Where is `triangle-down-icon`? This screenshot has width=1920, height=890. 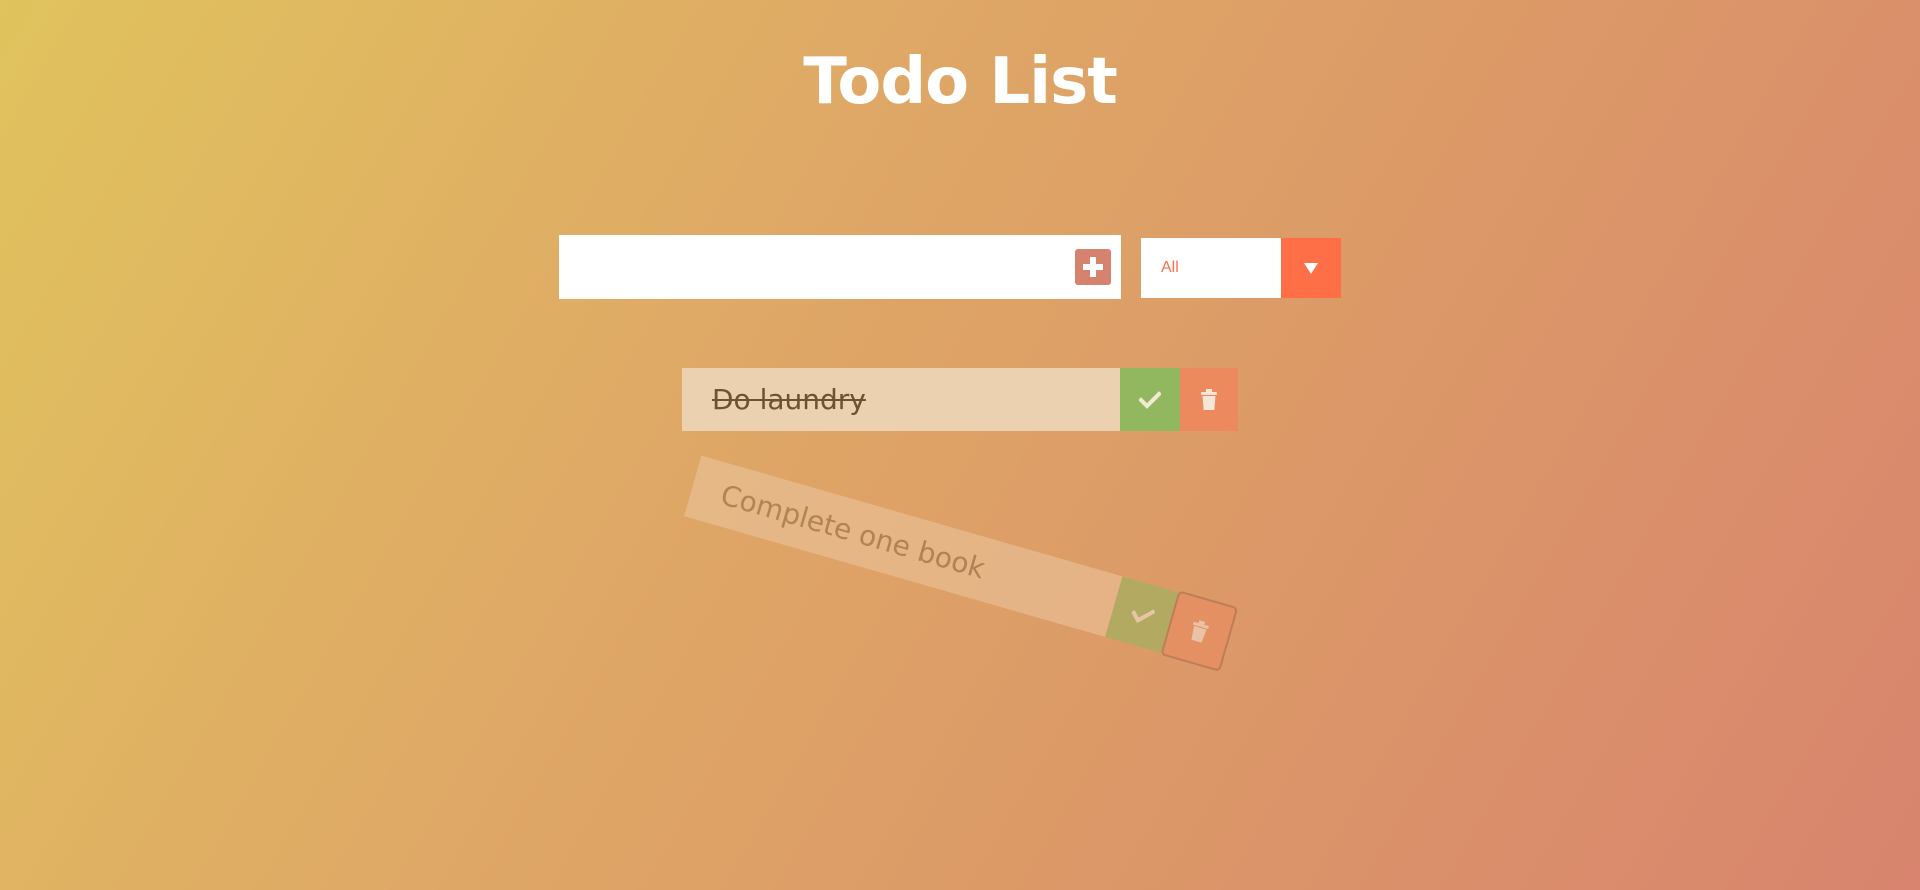
triangle-down-icon is located at coordinates (1311, 268).